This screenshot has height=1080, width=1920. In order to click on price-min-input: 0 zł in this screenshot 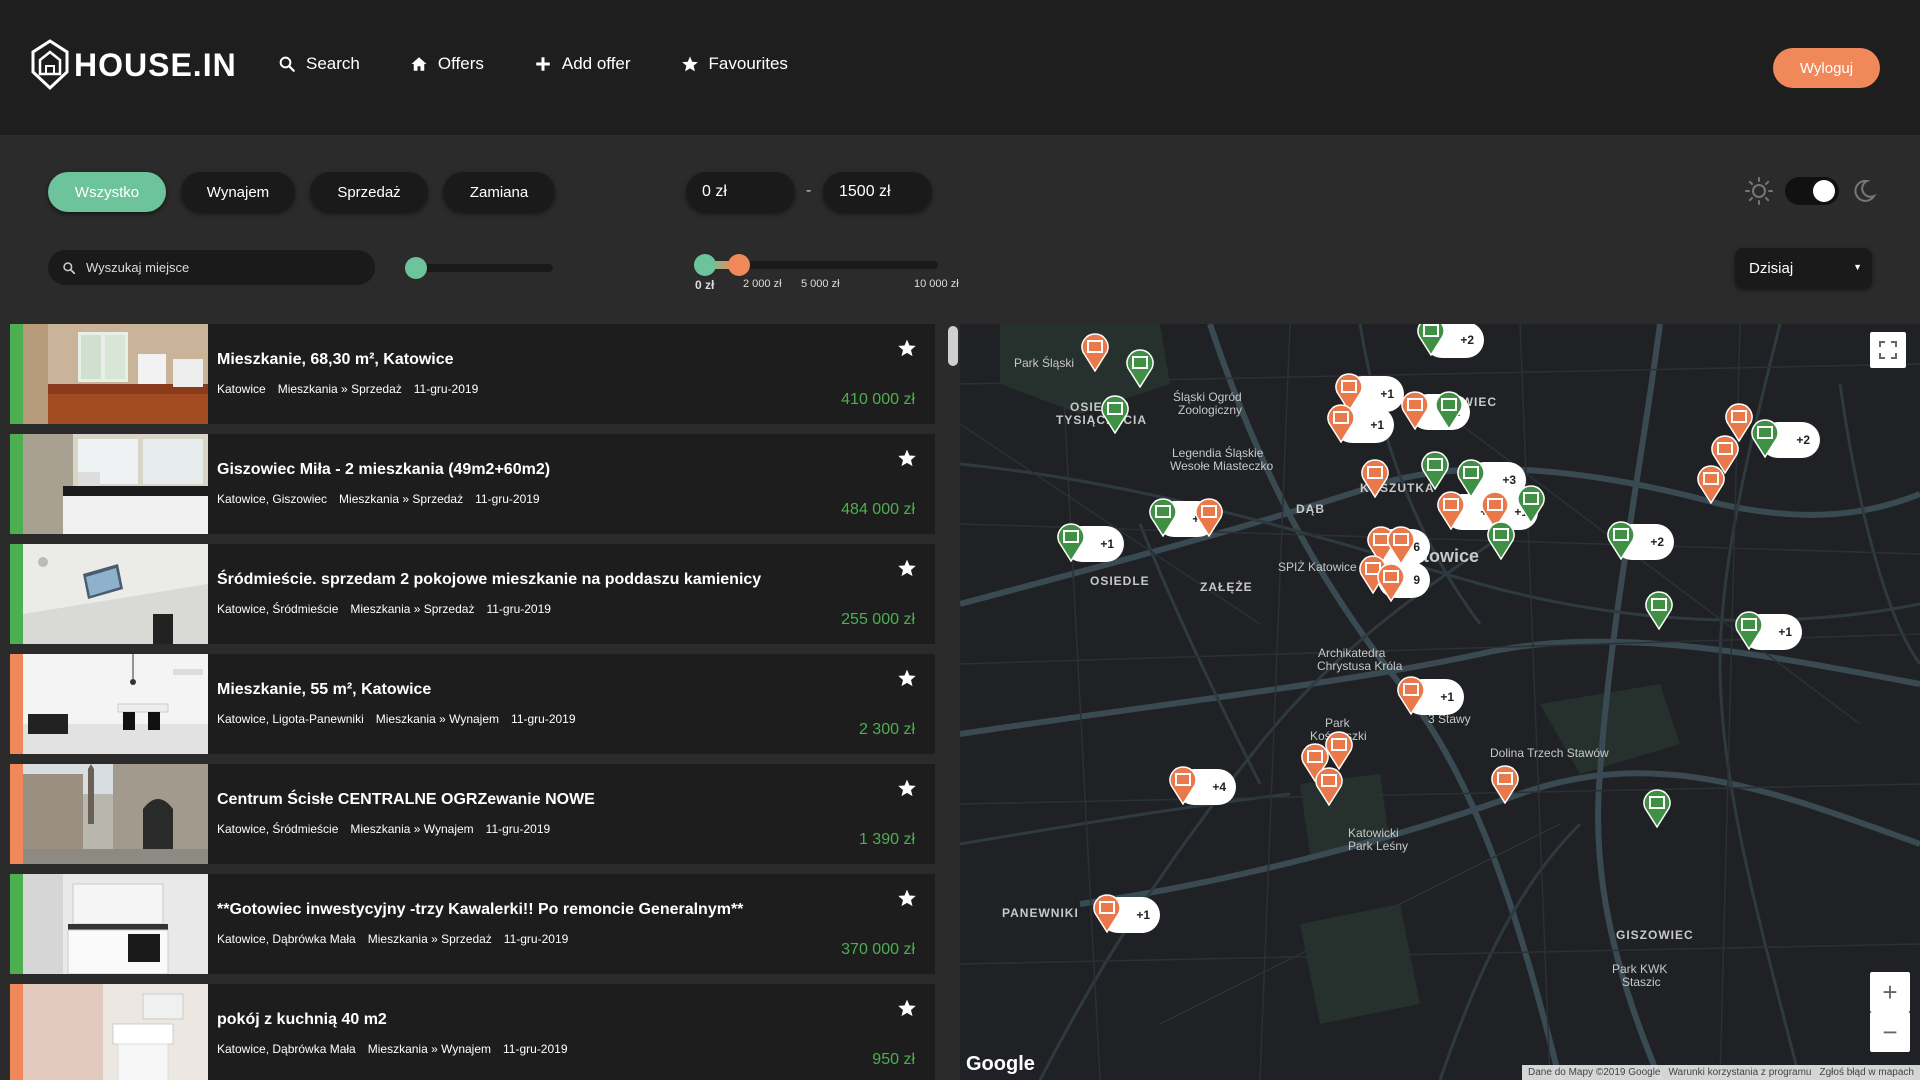, I will do `click(740, 192)`.